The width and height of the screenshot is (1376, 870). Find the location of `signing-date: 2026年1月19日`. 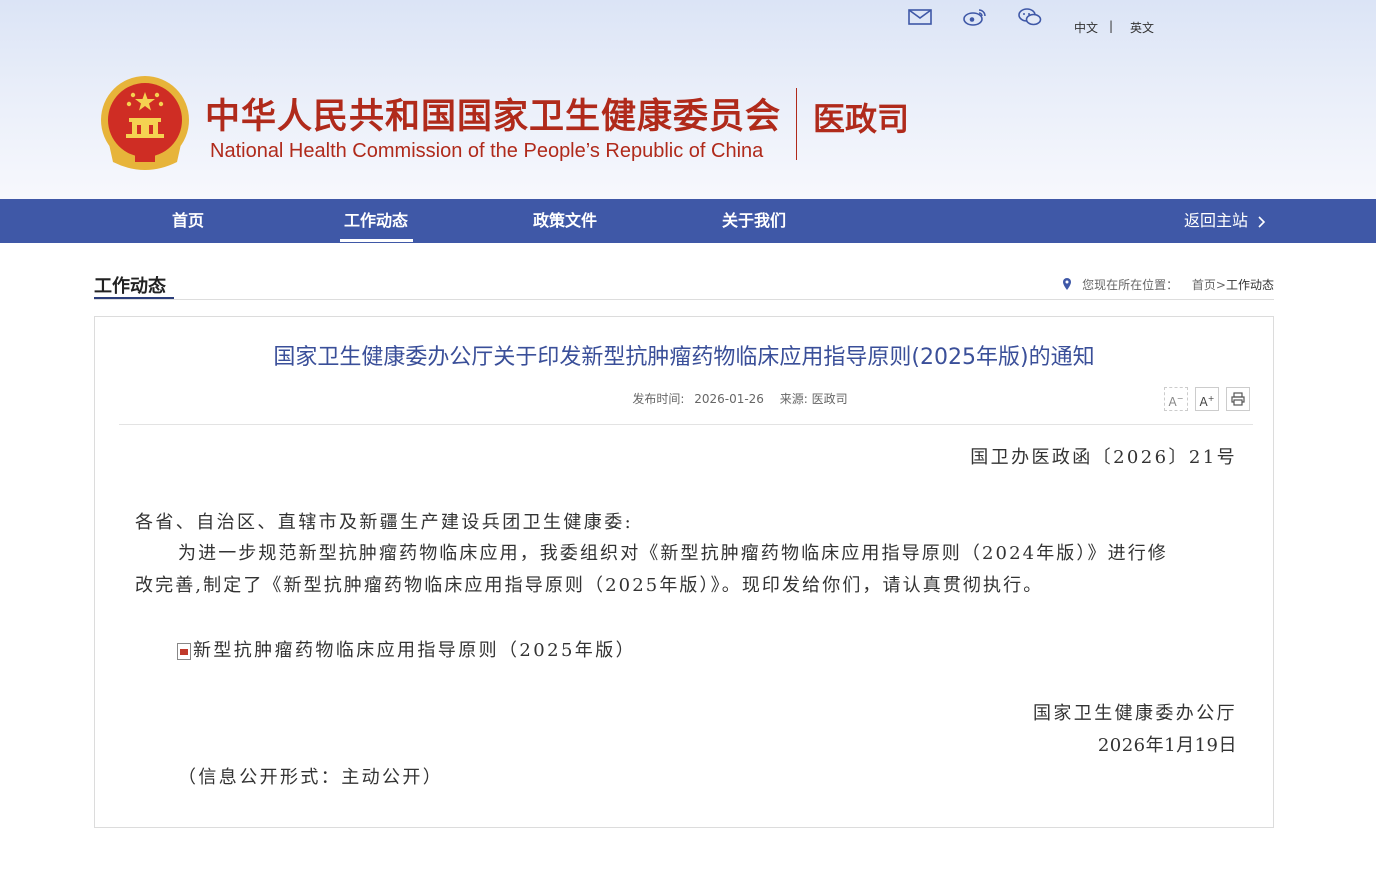

signing-date: 2026年1月19日 is located at coordinates (1167, 745).